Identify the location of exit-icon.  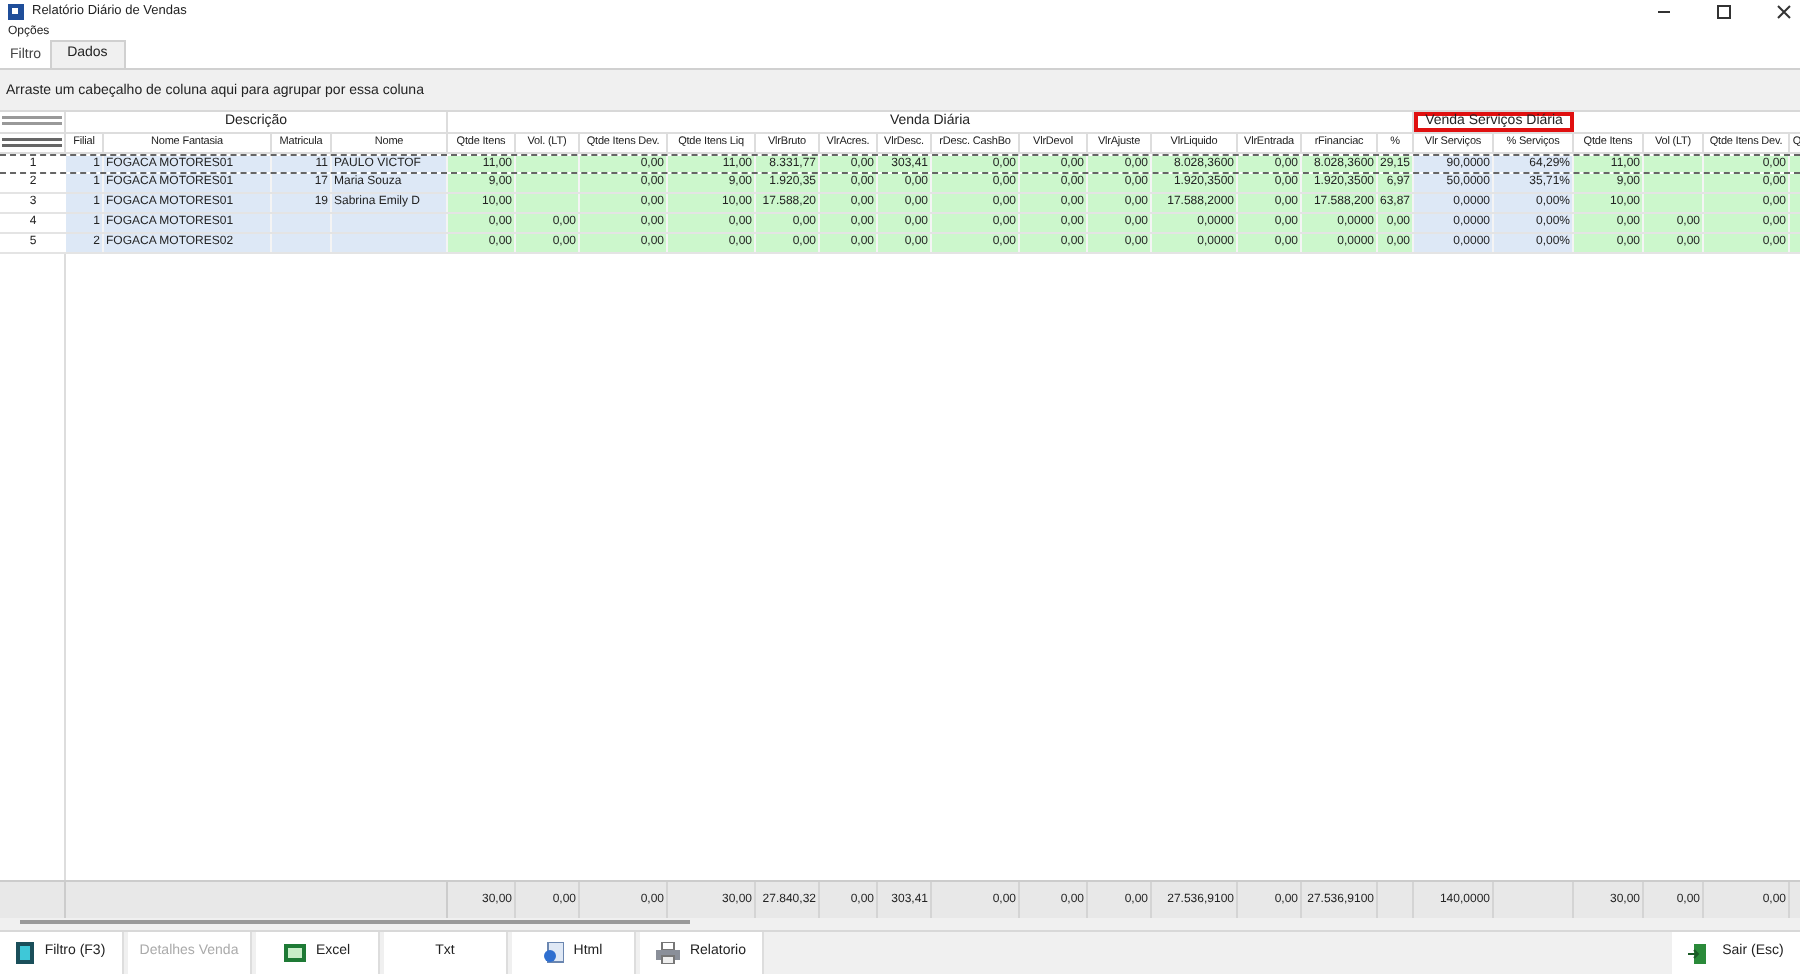
(1697, 953).